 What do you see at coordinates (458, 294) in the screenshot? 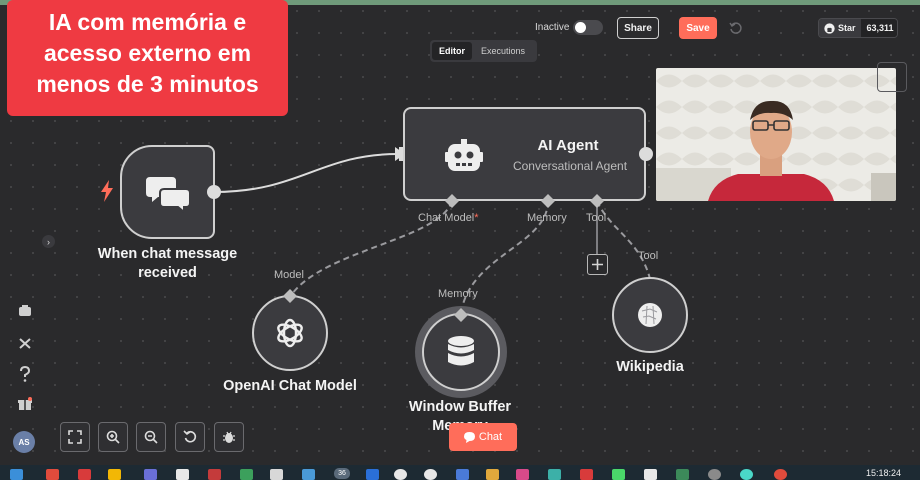
I see `memory-port-label: Memory` at bounding box center [458, 294].